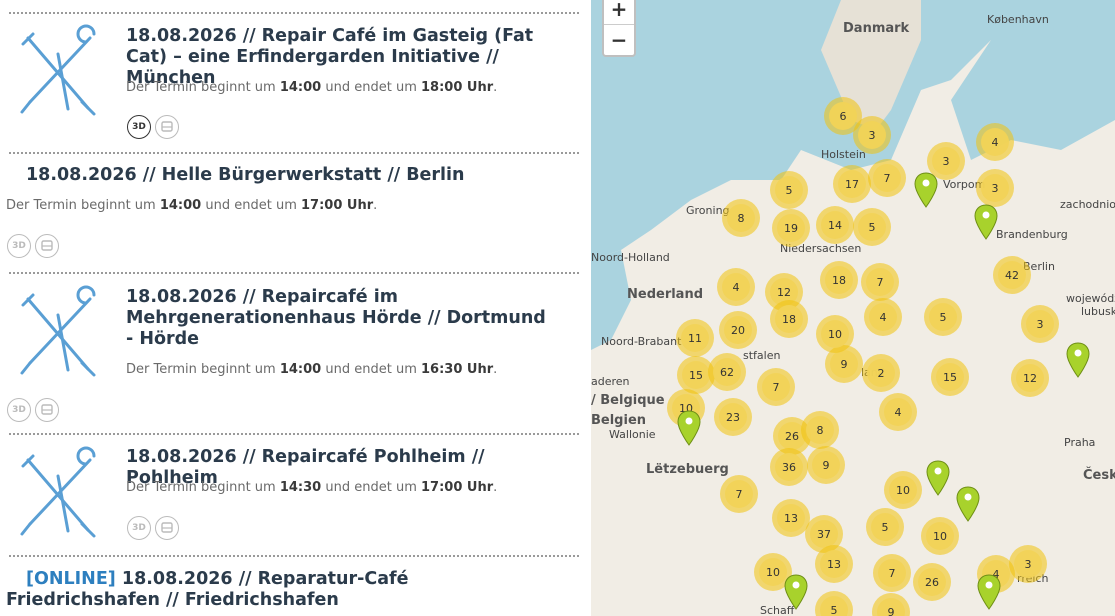 This screenshot has width=1115, height=616. I want to click on cluster-count: 6, so click(843, 116).